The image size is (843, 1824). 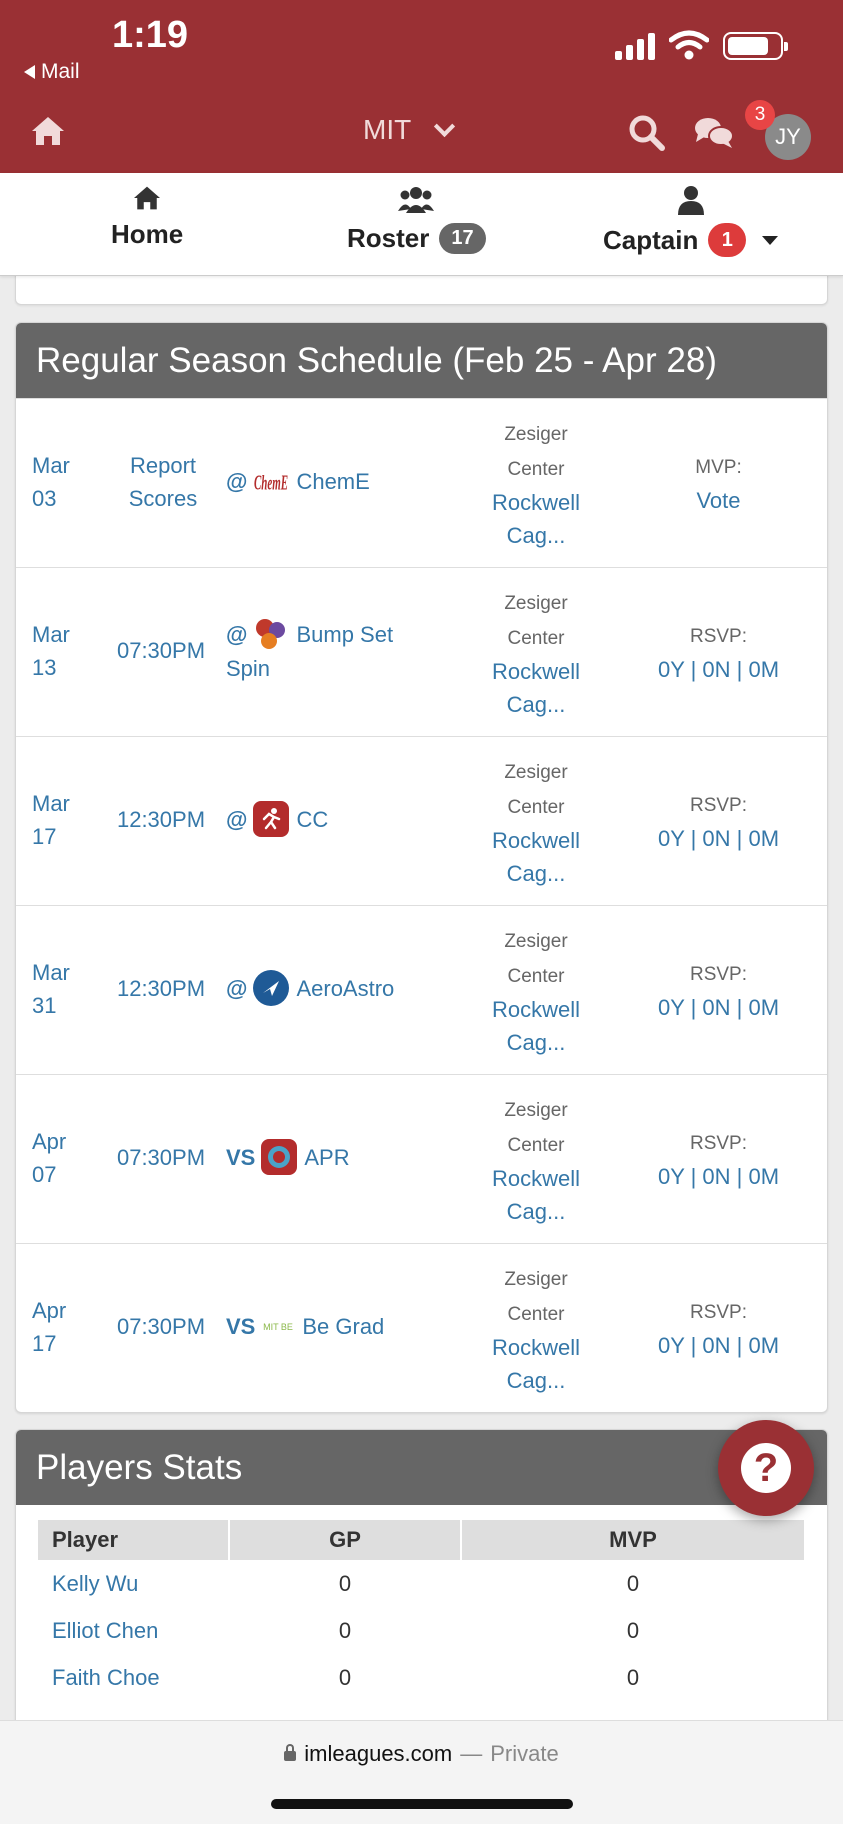 I want to click on url-display: imleagues.com — Private, so click(x=421, y=1754).